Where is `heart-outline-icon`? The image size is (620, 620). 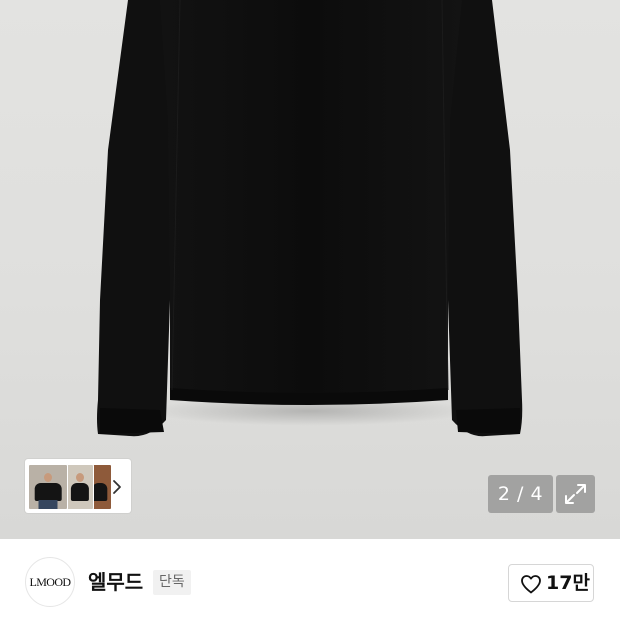
heart-outline-icon is located at coordinates (531, 584).